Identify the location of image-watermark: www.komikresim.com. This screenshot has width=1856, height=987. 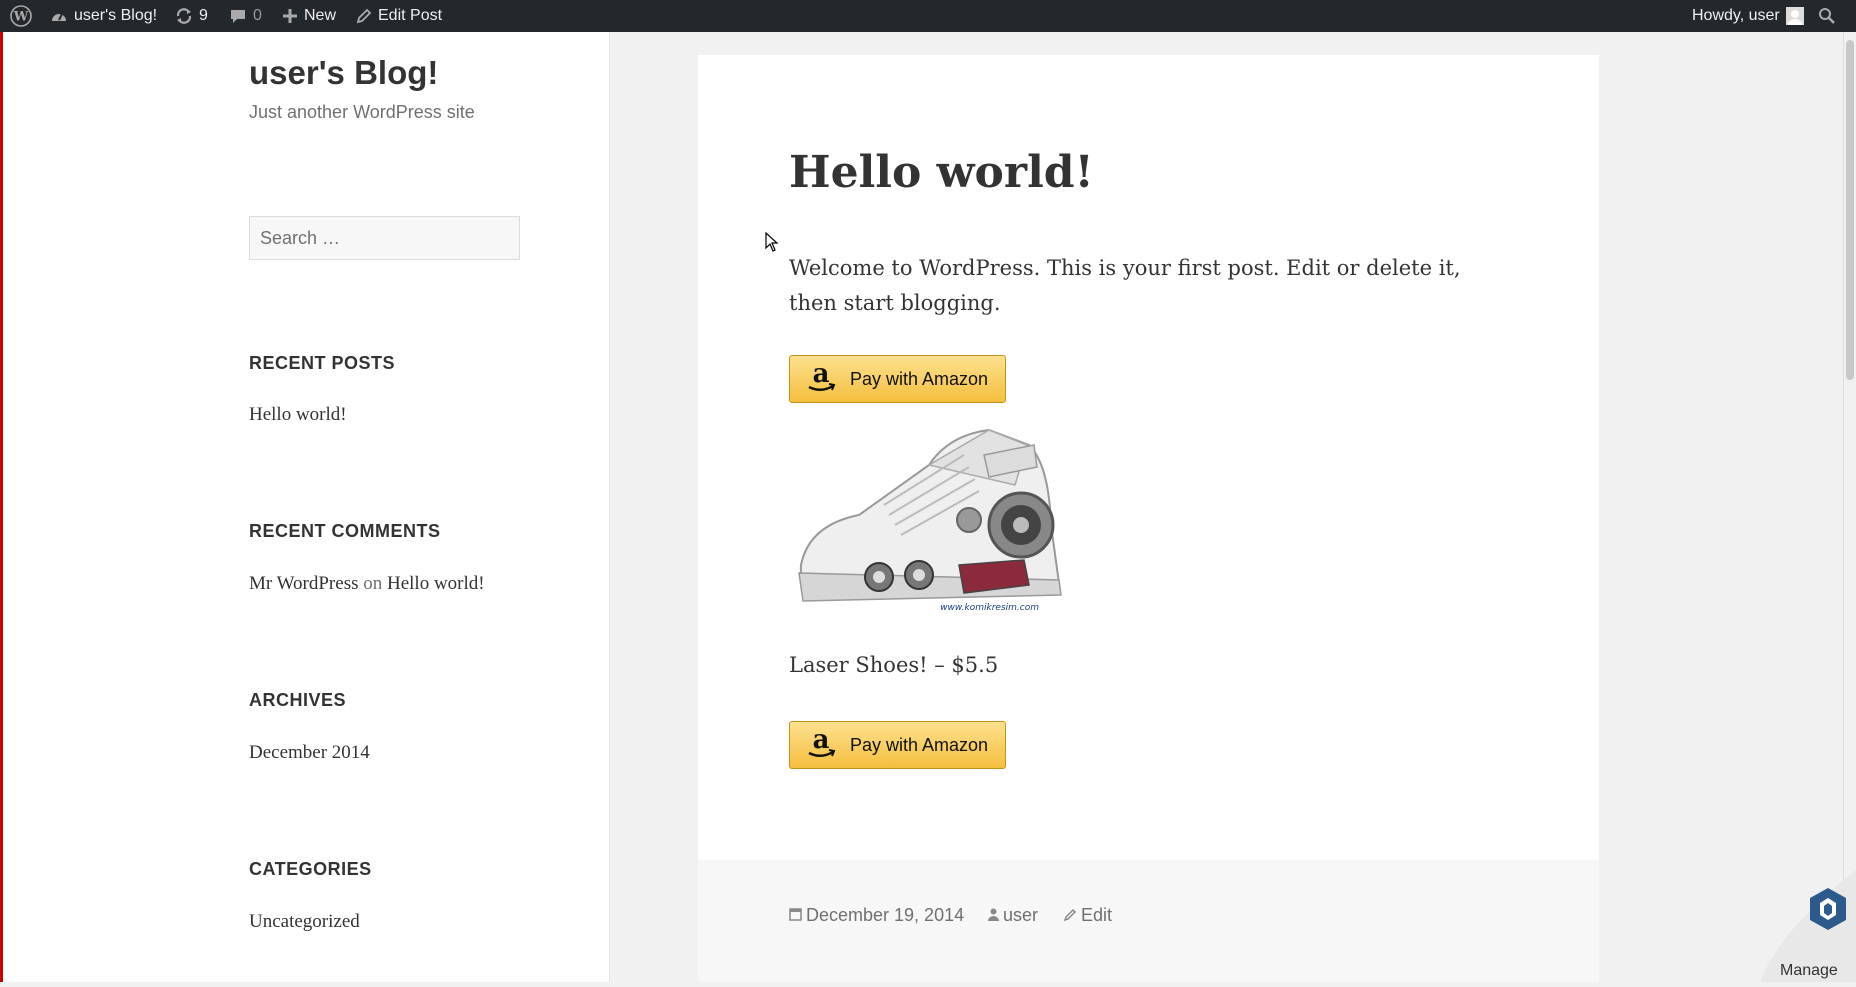
(989, 608).